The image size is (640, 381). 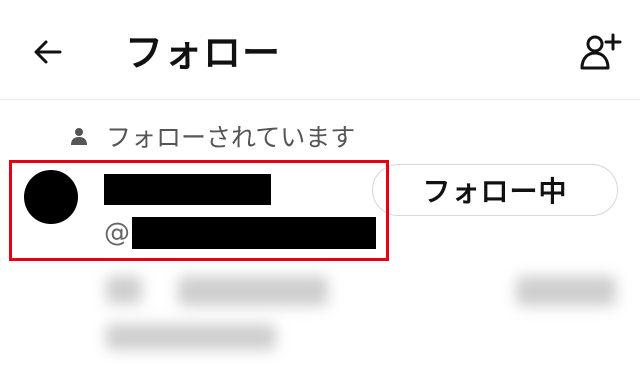 What do you see at coordinates (117, 233) in the screenshot?
I see `handle-prefix: @` at bounding box center [117, 233].